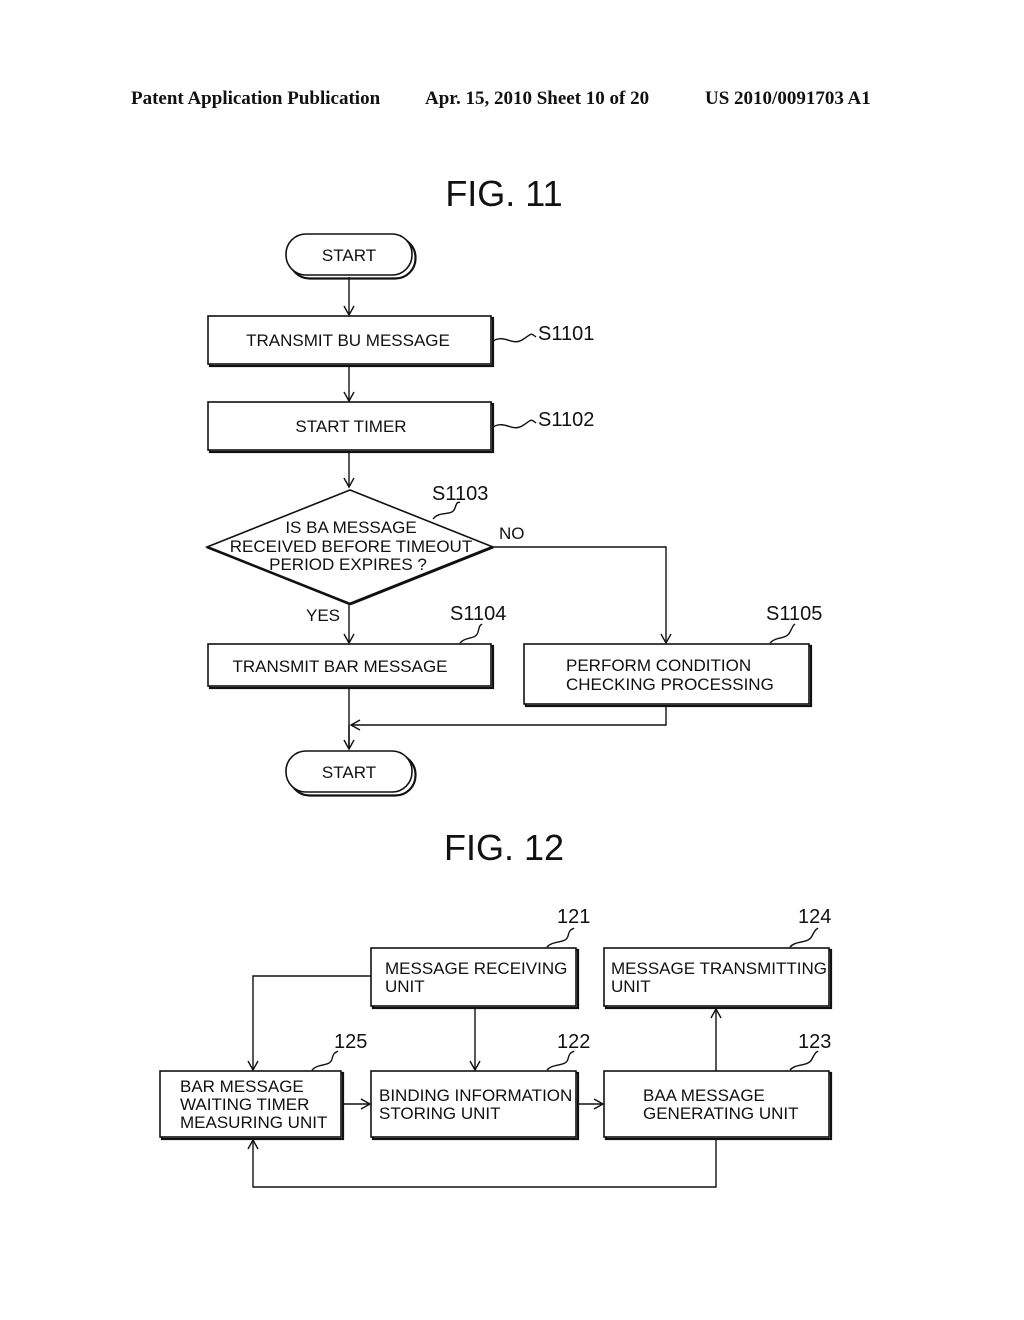 This screenshot has width=1024, height=1320. What do you see at coordinates (339, 666) in the screenshot?
I see `step-s1104-label: TRANSMIT BAR MESSAGE` at bounding box center [339, 666].